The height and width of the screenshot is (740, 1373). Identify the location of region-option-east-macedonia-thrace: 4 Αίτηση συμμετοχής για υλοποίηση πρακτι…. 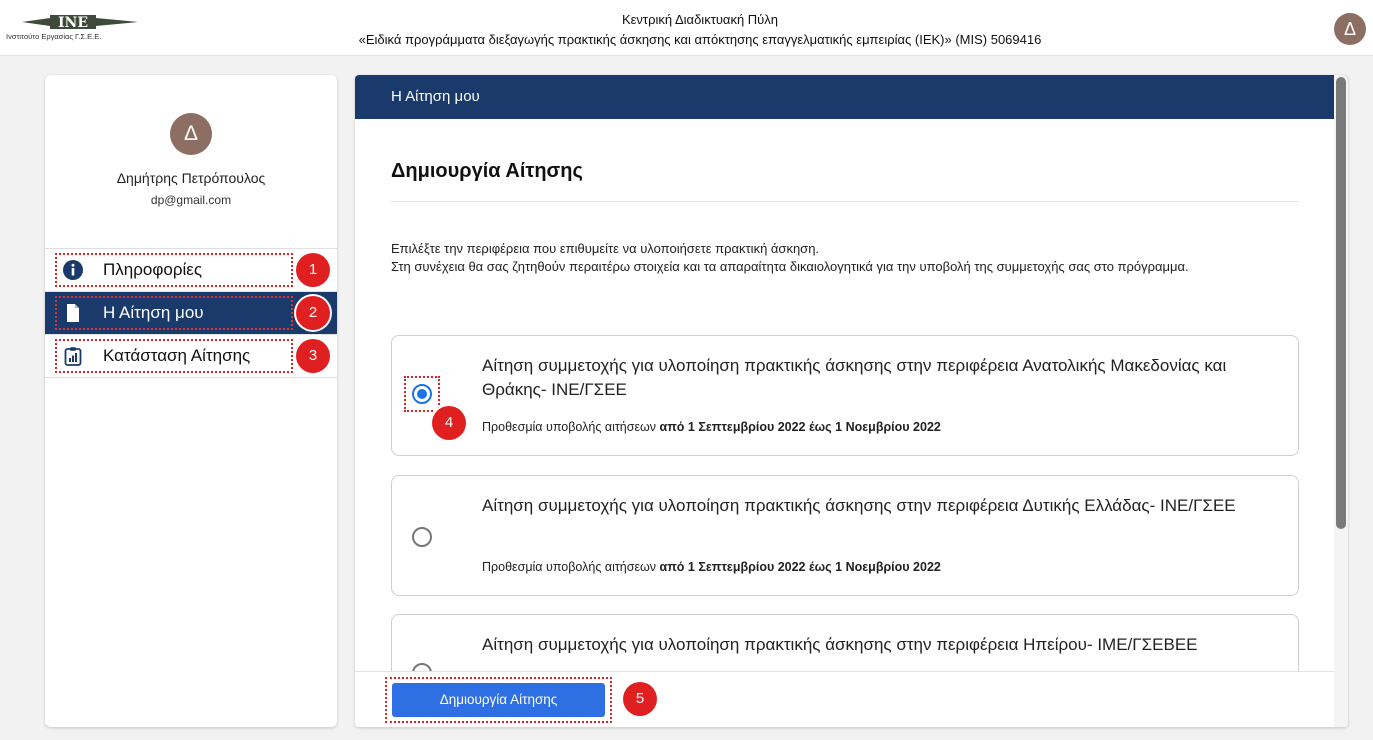
(845, 395).